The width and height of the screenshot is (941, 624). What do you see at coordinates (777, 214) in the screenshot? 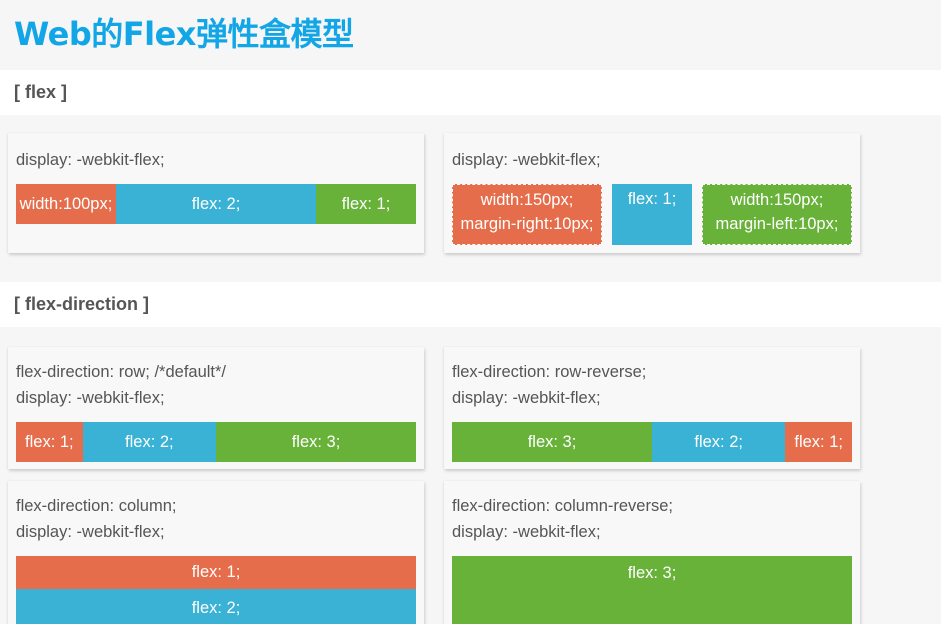
I see `flex-item-fixed-margin-left: width:150px; margin-left:10px;` at bounding box center [777, 214].